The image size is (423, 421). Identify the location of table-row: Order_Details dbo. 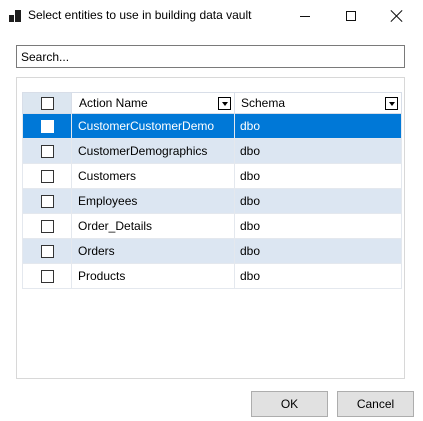
(212, 226).